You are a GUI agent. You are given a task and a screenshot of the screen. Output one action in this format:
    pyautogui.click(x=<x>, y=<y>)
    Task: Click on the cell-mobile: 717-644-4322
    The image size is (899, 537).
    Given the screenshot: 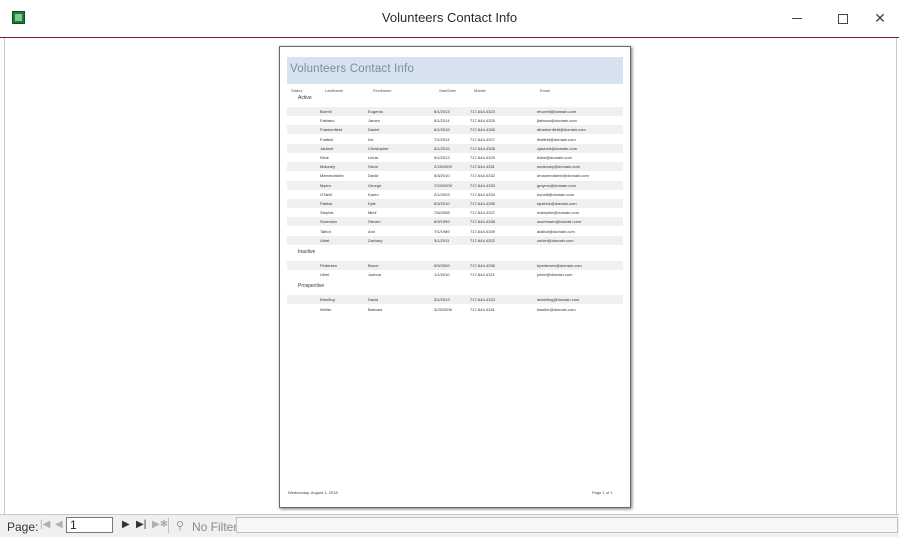 What is the action you would take?
    pyautogui.click(x=482, y=240)
    